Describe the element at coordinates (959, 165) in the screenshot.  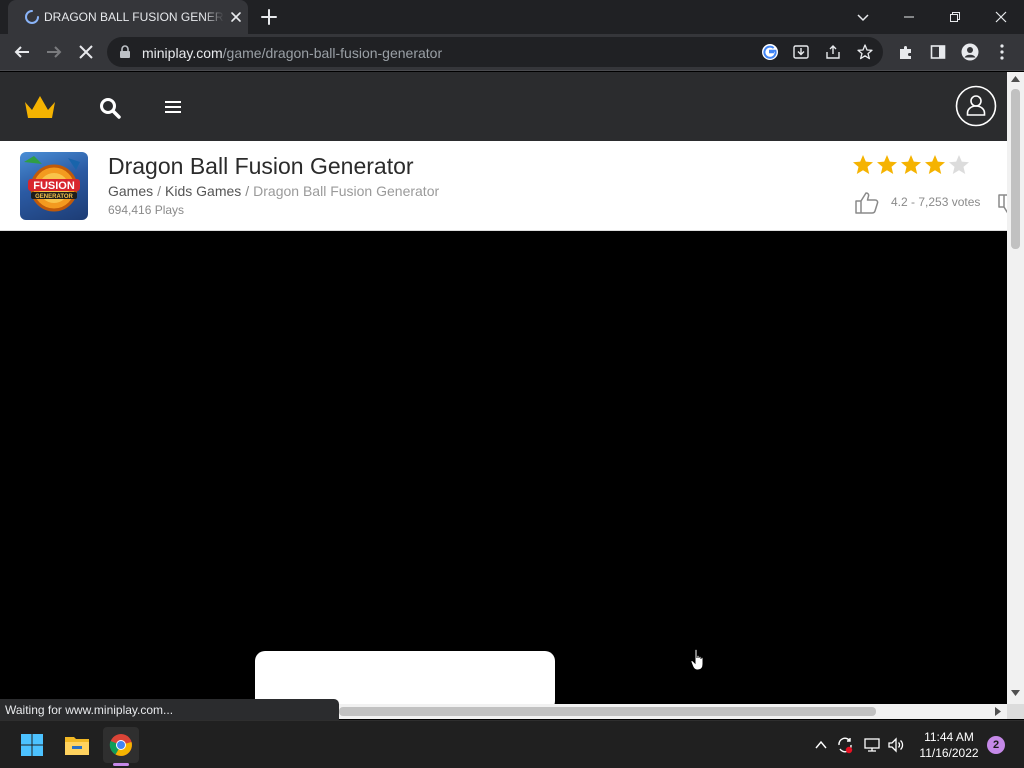
I see `star-empty-icon` at that location.